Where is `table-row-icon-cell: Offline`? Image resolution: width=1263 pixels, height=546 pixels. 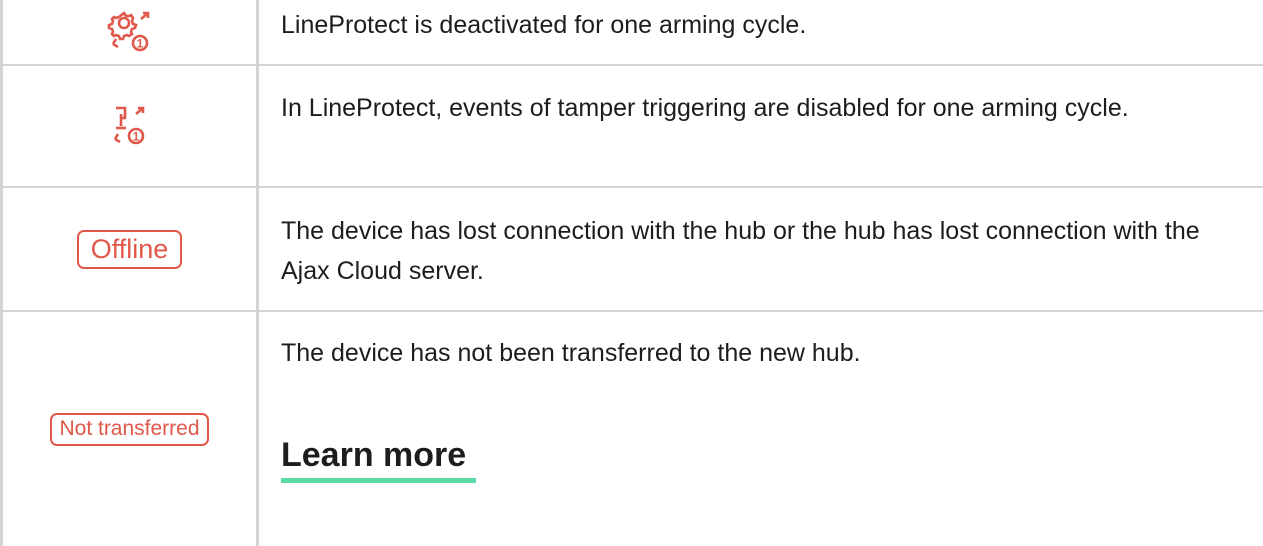
table-row-icon-cell: Offline is located at coordinates (129, 249).